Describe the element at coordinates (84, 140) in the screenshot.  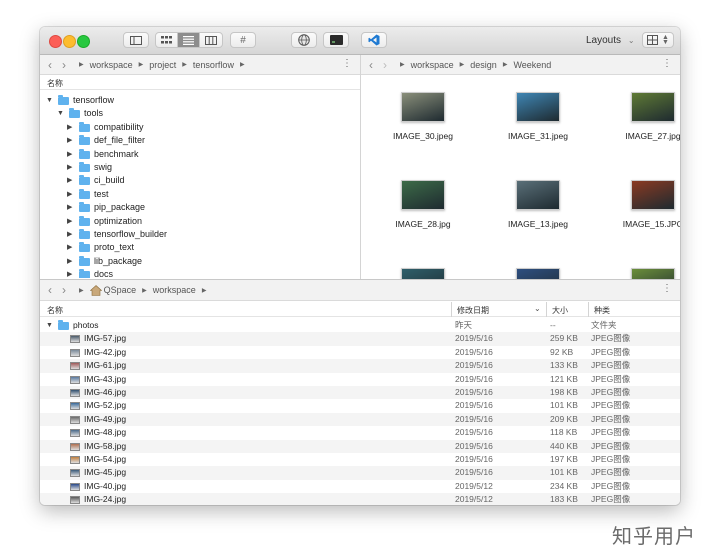
I see `folder-icon` at that location.